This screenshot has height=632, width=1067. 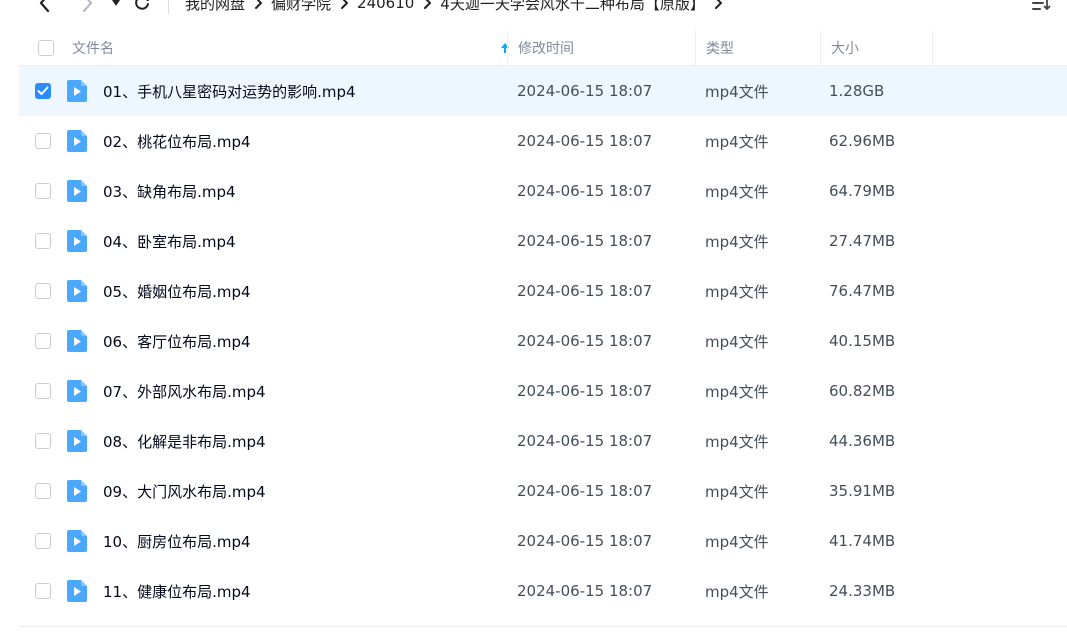 I want to click on header-select-all, so click(x=48, y=48).